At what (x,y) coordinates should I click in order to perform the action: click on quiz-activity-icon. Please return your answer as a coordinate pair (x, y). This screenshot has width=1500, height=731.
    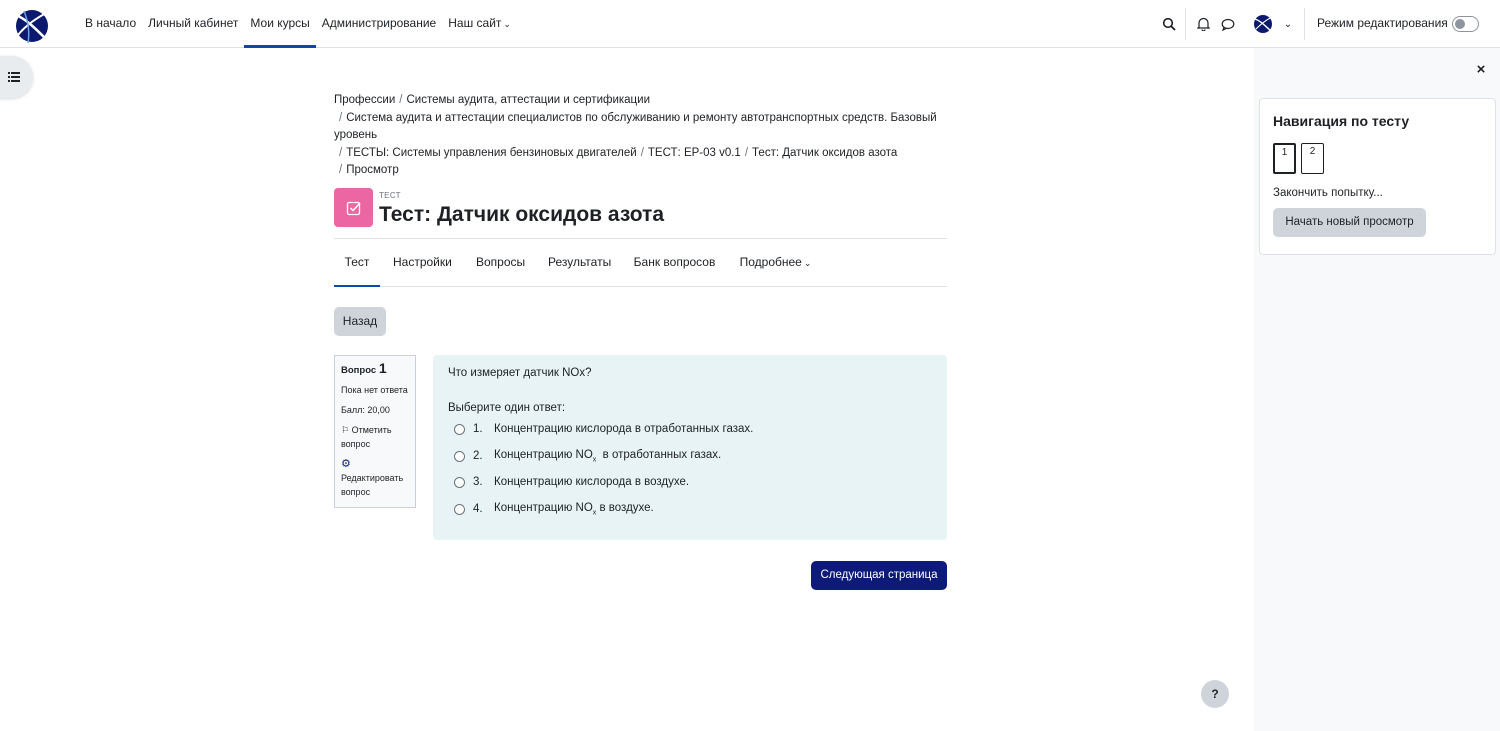
    Looking at the image, I should click on (353, 207).